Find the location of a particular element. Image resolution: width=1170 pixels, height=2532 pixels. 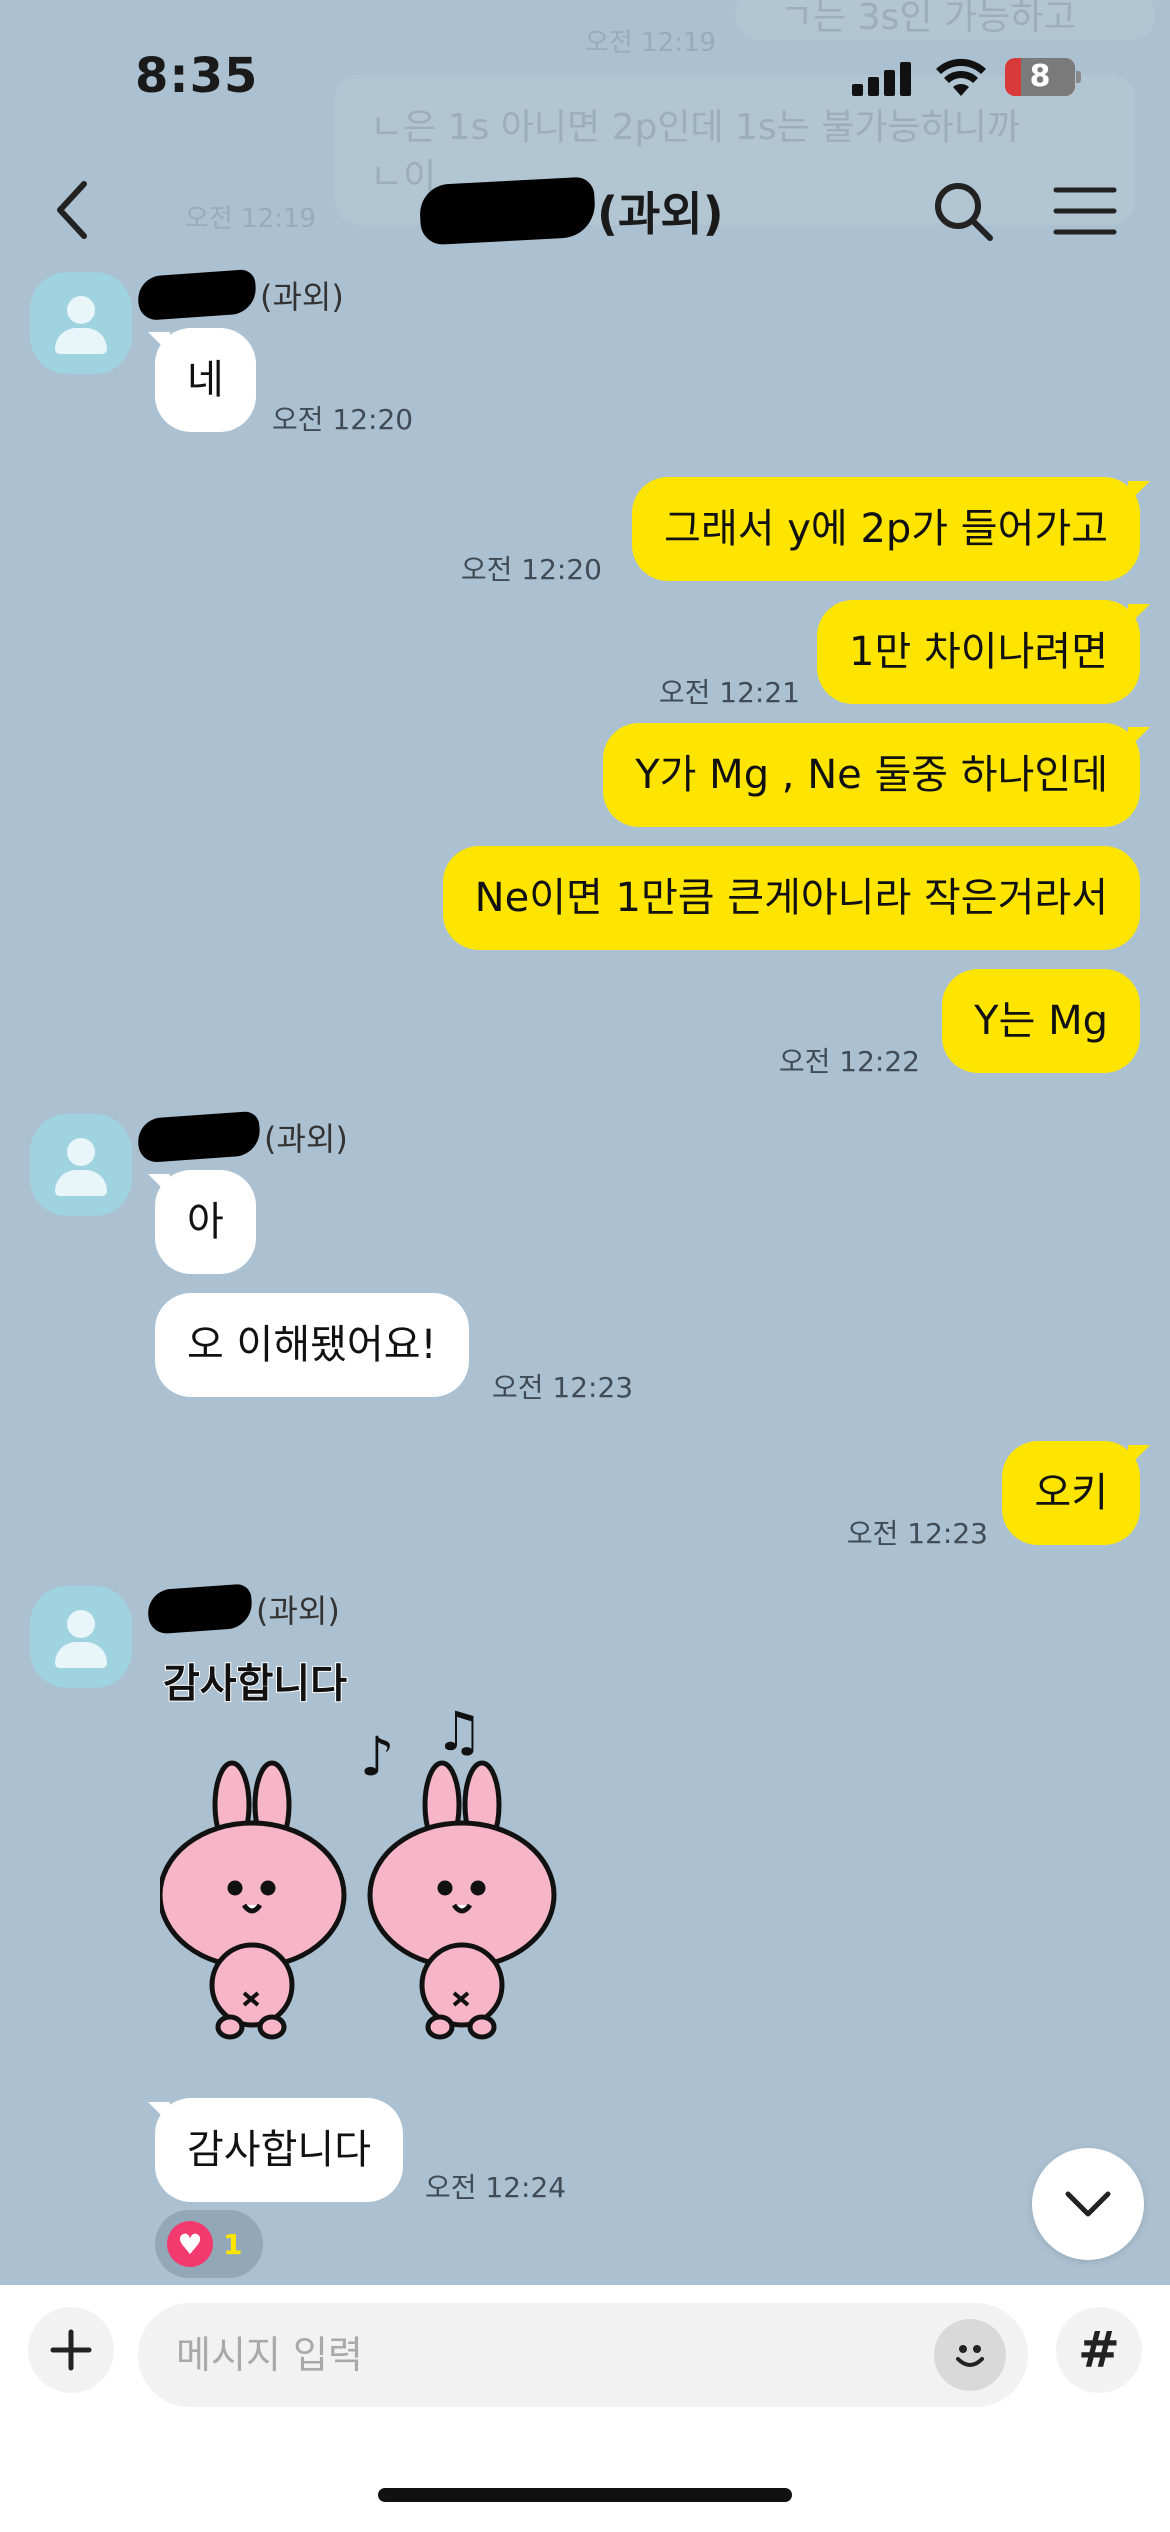

chat-title: (과외) is located at coordinates (571, 211).